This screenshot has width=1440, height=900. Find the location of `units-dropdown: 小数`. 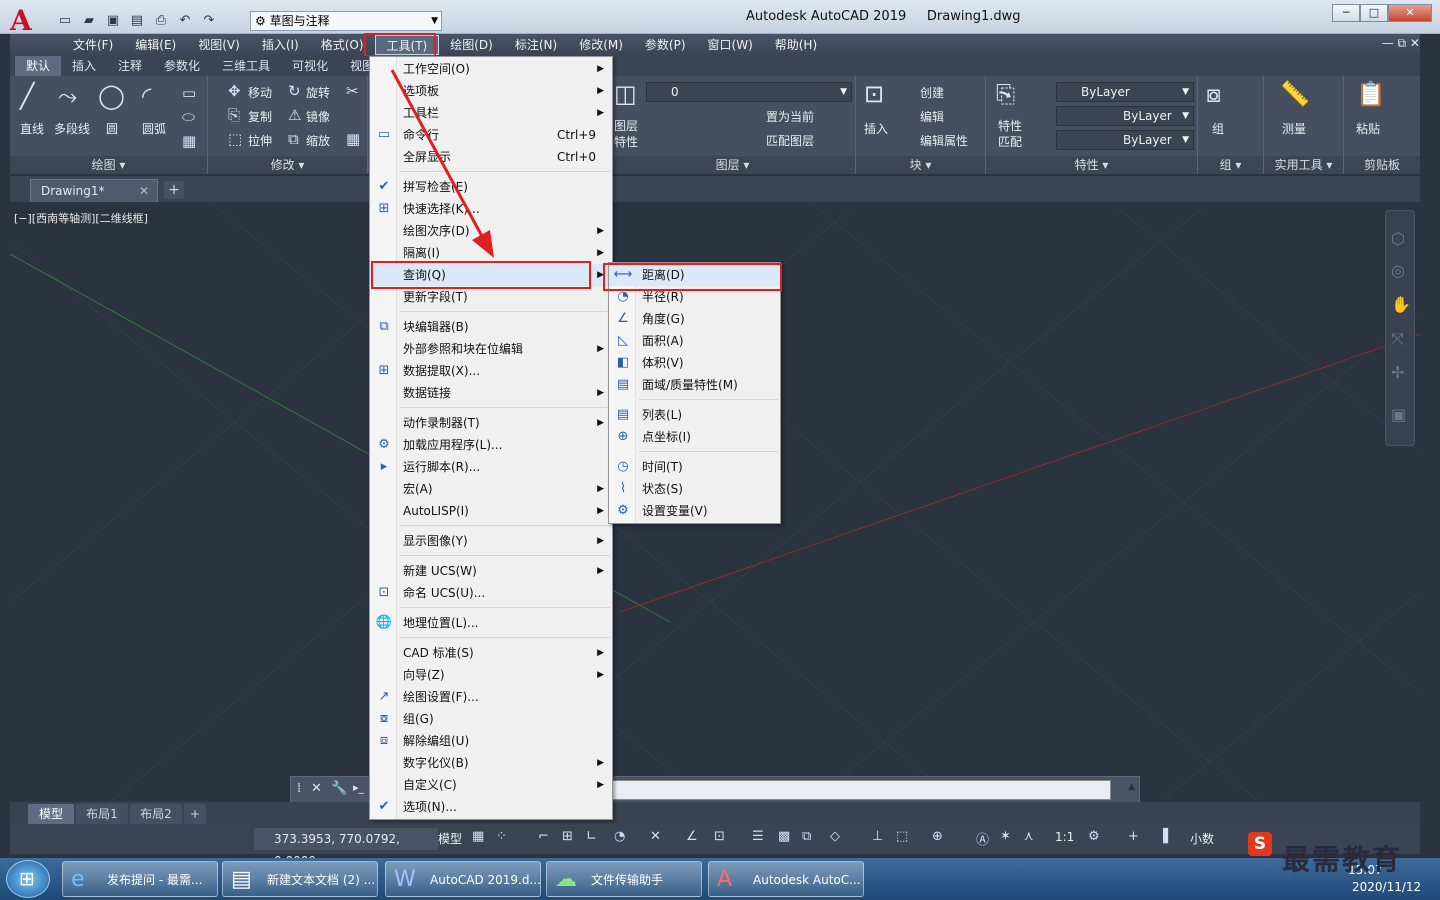

units-dropdown: 小数 is located at coordinates (1202, 838).